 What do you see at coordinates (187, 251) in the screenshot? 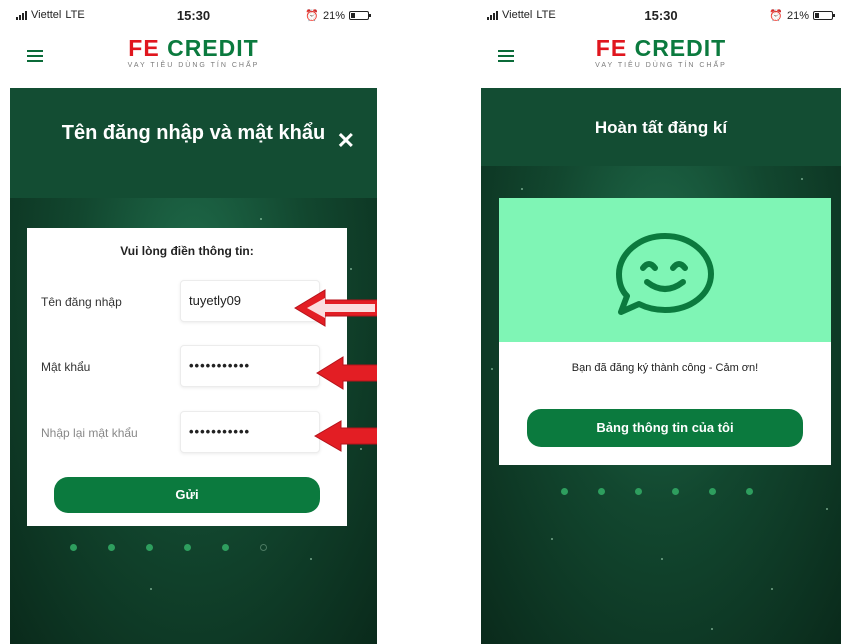
I see `form-prompt: Vui lòng điền thông tin:` at bounding box center [187, 251].